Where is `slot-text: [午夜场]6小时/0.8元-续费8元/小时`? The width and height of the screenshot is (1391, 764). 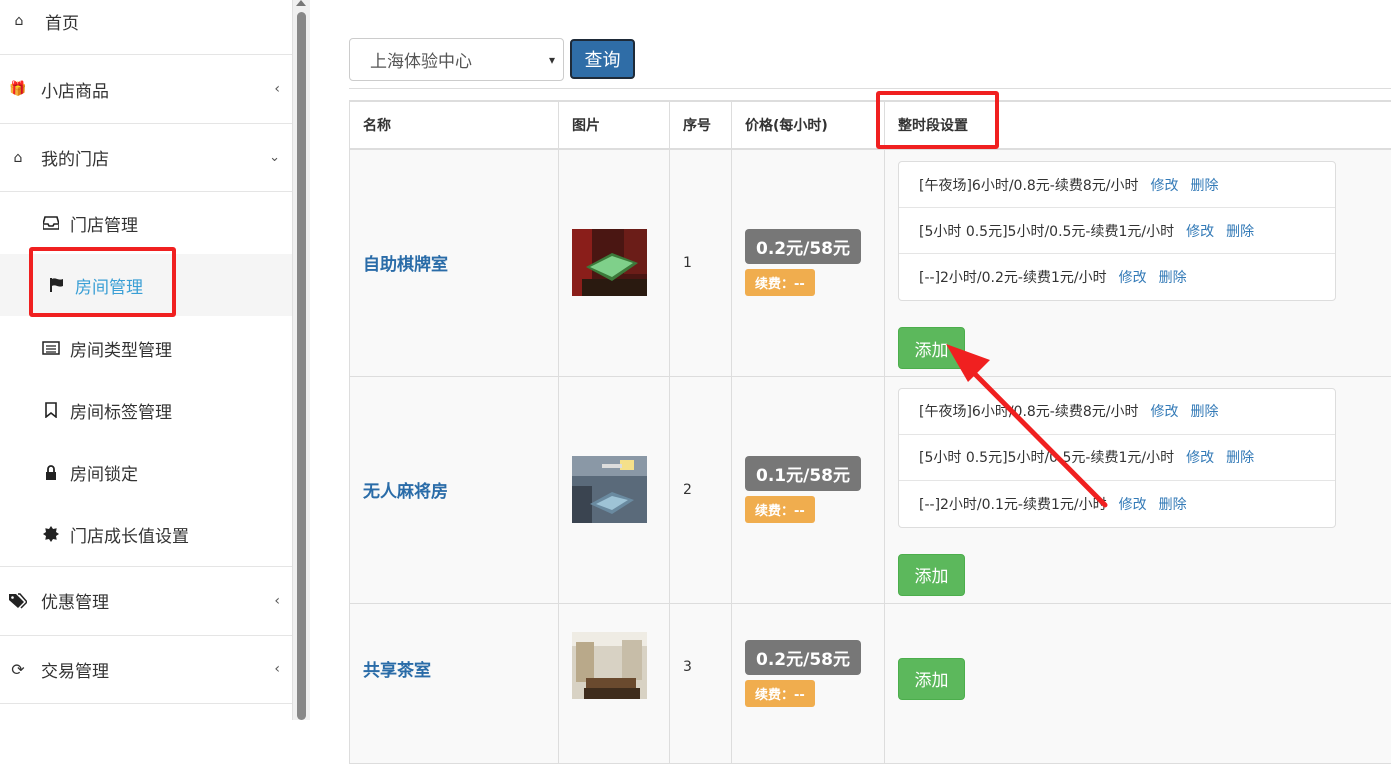
slot-text: [午夜场]6小时/0.8元-续费8元/小时 is located at coordinates (1029, 185).